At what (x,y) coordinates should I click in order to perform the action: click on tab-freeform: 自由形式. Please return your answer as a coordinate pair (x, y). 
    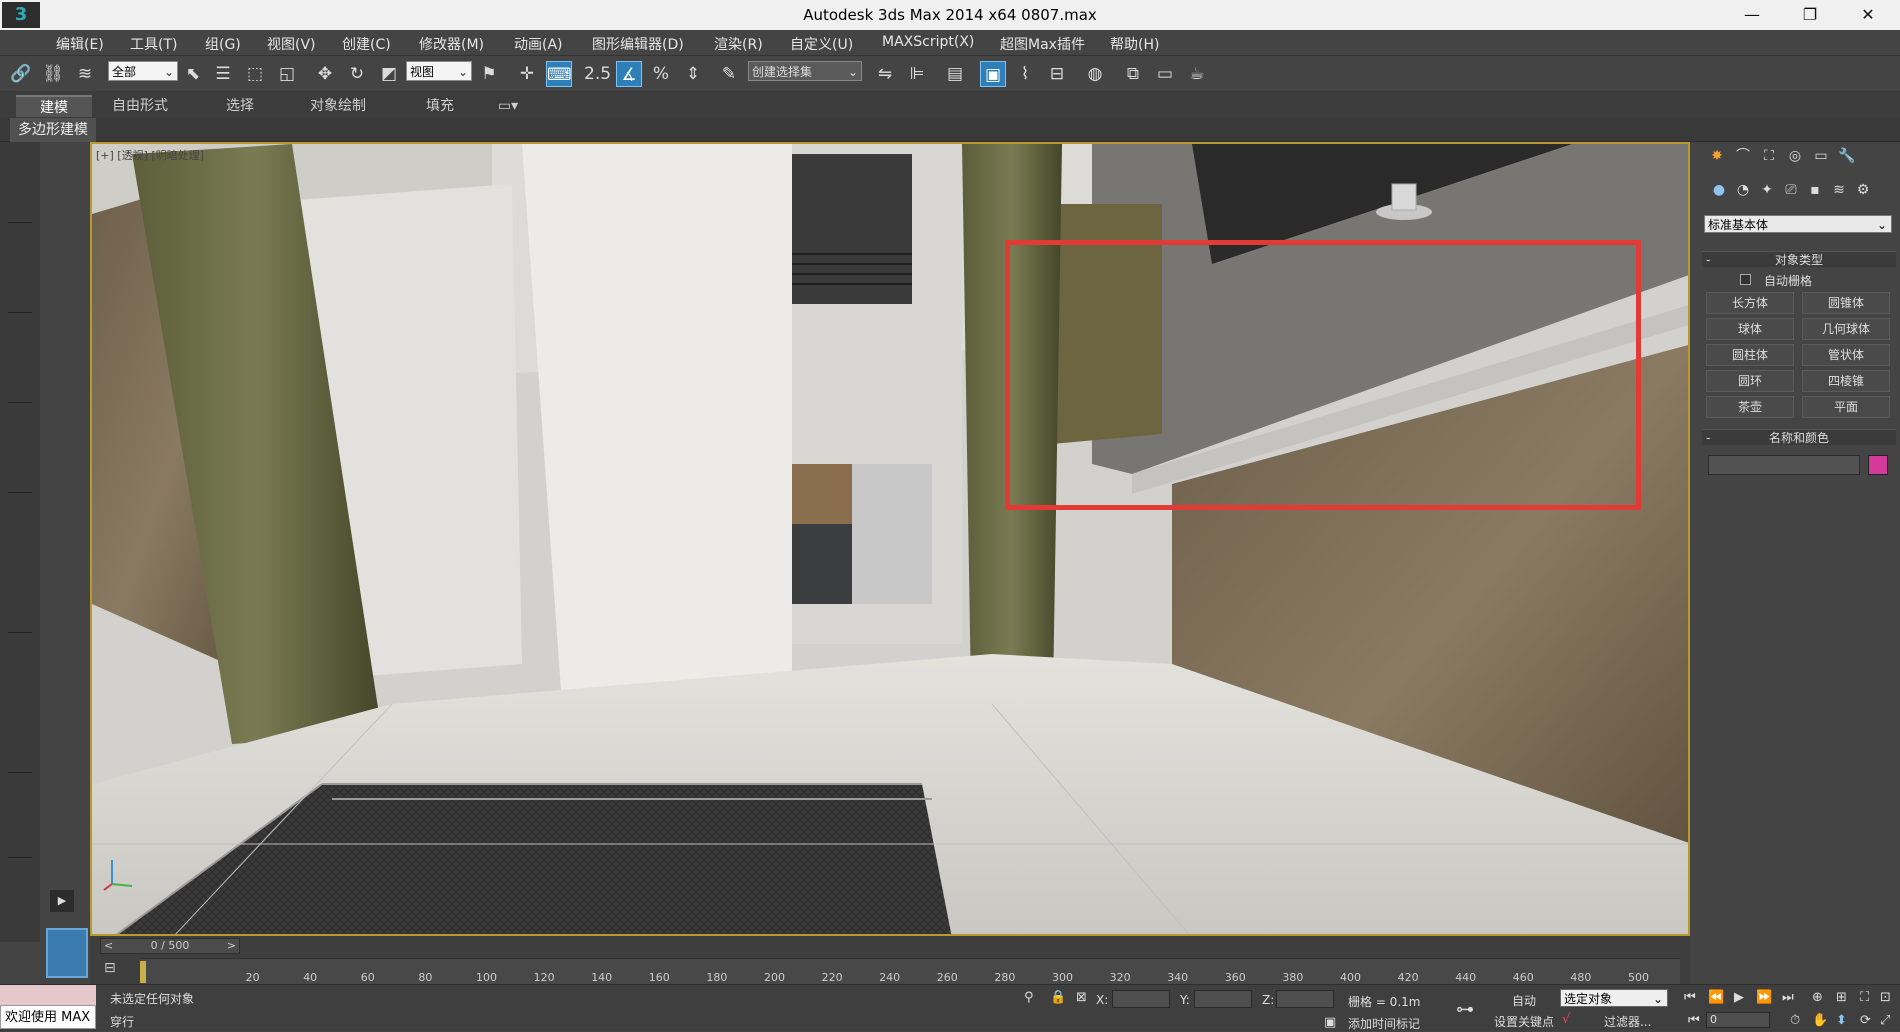
    Looking at the image, I should click on (140, 106).